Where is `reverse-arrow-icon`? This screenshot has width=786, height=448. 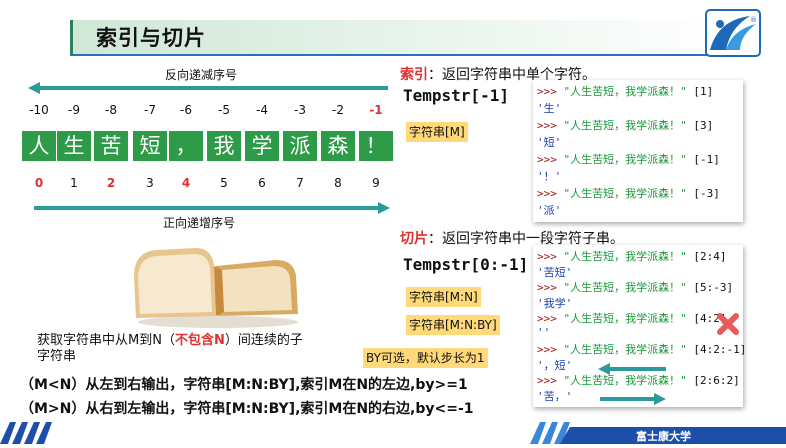 reverse-arrow-icon is located at coordinates (208, 87).